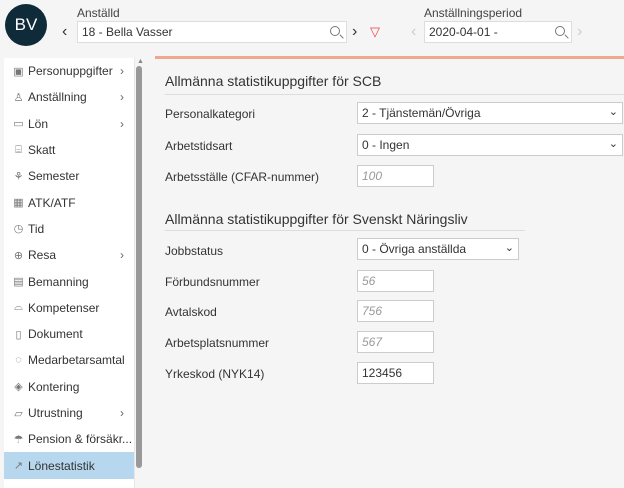 The image size is (624, 488). Describe the element at coordinates (52, 202) in the screenshot. I see `sidebar-item-label: ATK/ATF` at that location.